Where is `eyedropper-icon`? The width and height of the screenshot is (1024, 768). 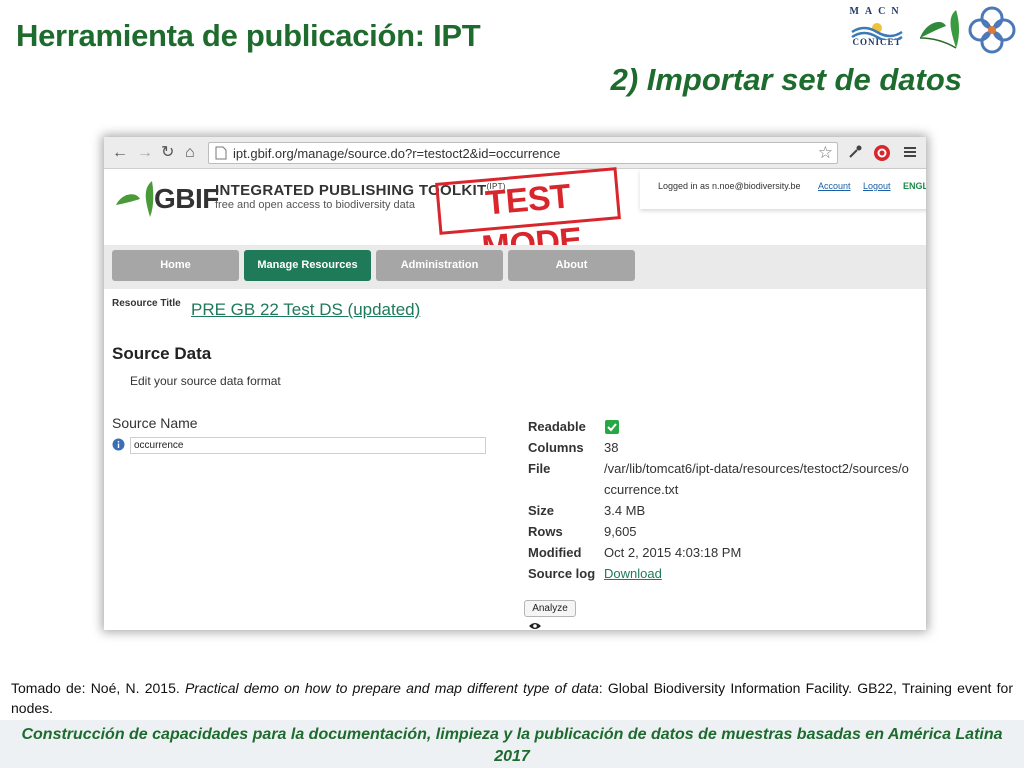 eyedropper-icon is located at coordinates (855, 152).